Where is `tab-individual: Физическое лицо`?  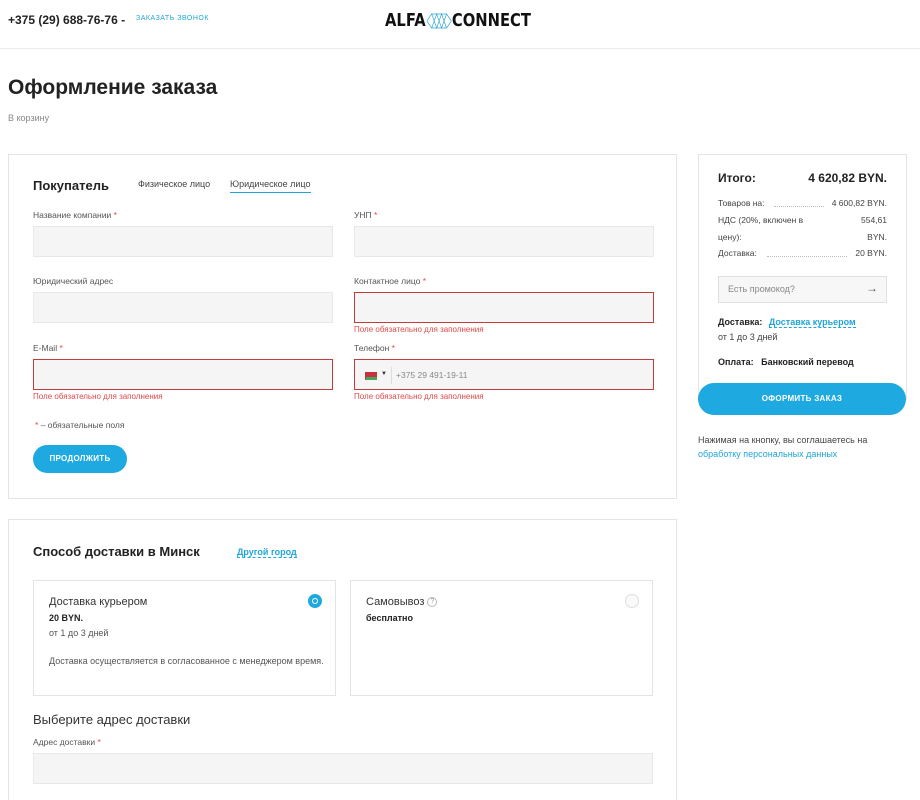 tab-individual: Физическое лицо is located at coordinates (174, 185).